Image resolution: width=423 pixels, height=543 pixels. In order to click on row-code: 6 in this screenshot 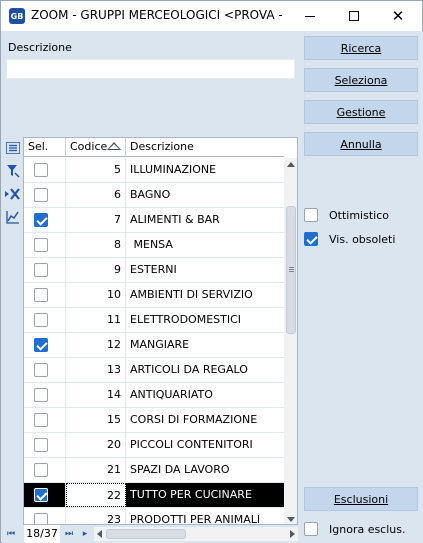, I will do `click(96, 195)`.